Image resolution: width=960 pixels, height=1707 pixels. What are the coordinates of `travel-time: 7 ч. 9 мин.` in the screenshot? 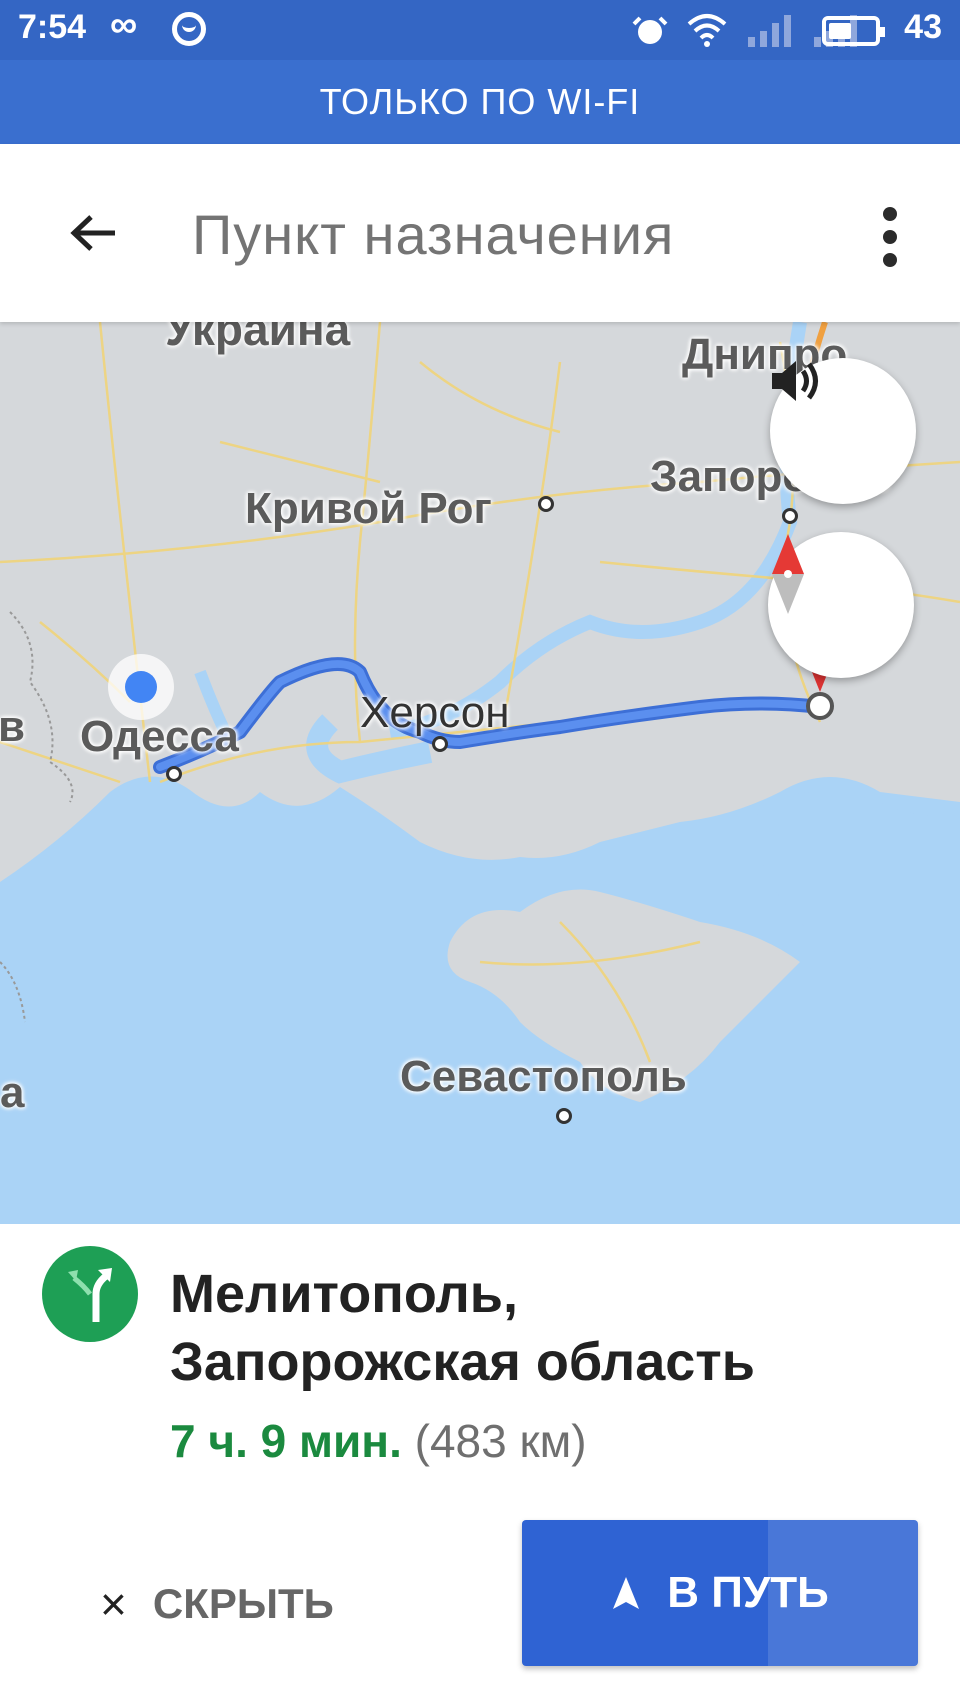 It's located at (286, 1441).